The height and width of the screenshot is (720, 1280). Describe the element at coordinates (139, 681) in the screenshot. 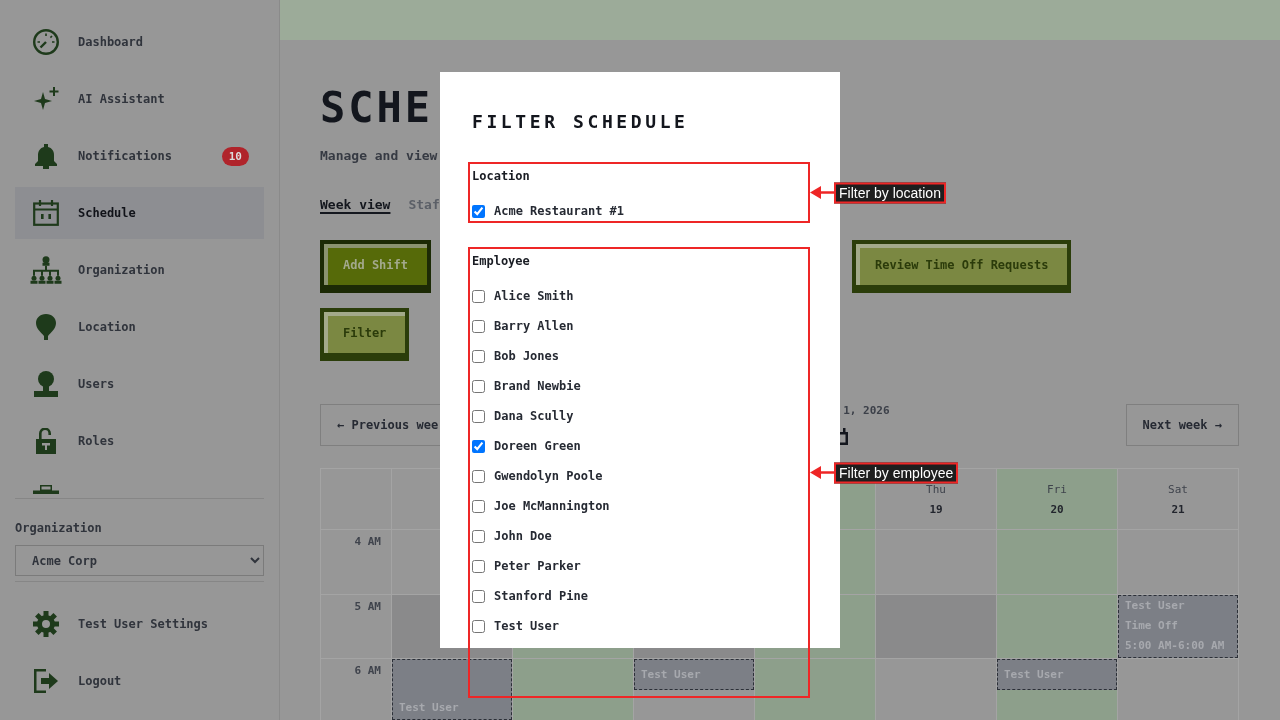

I see `sidebar-item: Logout` at that location.